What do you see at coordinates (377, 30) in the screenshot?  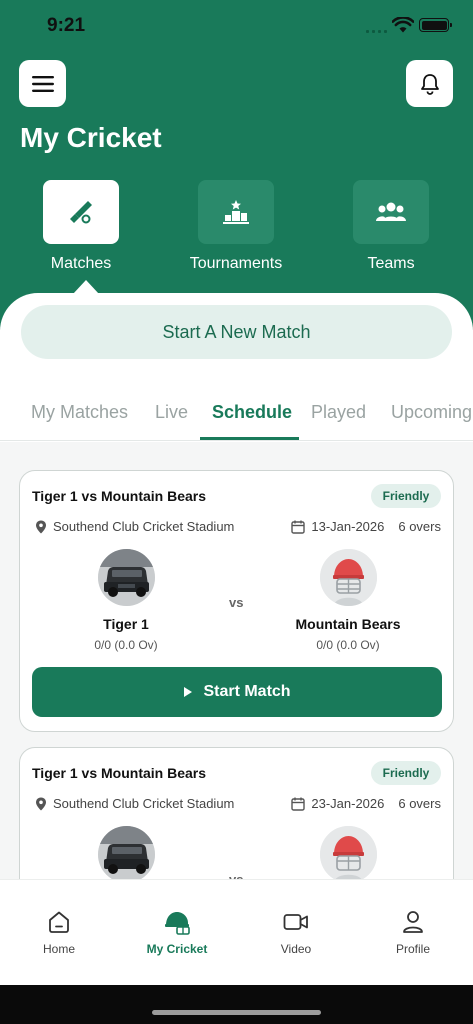 I see `cellular-signal-icon` at bounding box center [377, 30].